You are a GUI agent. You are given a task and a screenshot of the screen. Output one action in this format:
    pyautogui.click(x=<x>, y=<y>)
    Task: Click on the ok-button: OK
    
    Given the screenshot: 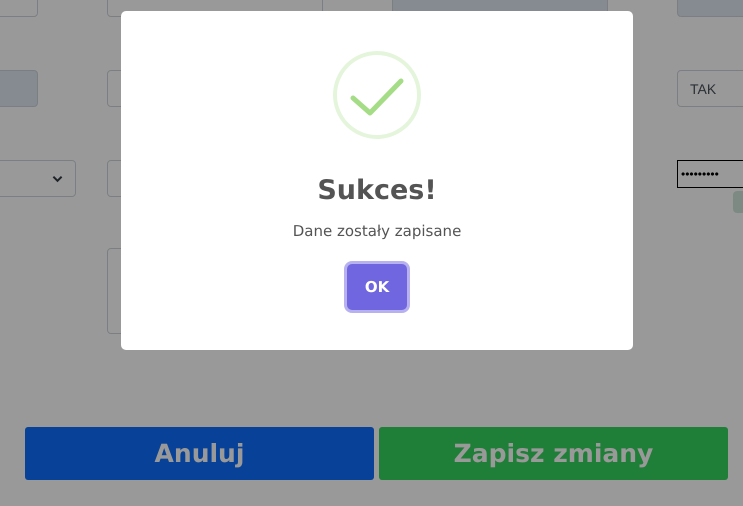 What is the action you would take?
    pyautogui.click(x=377, y=287)
    